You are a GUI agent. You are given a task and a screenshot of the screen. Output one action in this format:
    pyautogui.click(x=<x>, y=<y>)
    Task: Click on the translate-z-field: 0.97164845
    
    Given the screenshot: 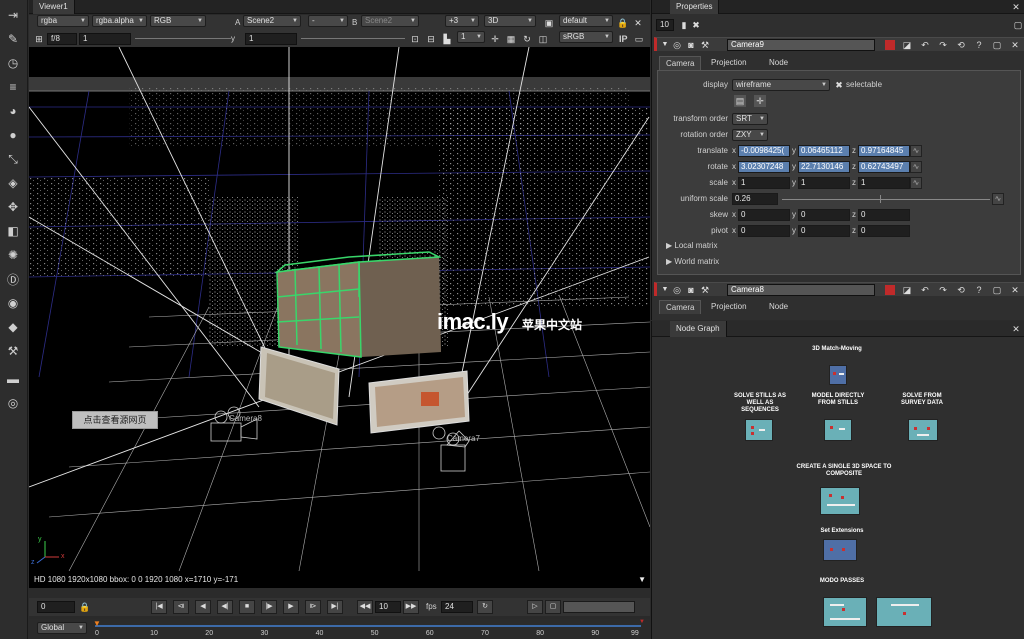 What is the action you would take?
    pyautogui.click(x=884, y=151)
    